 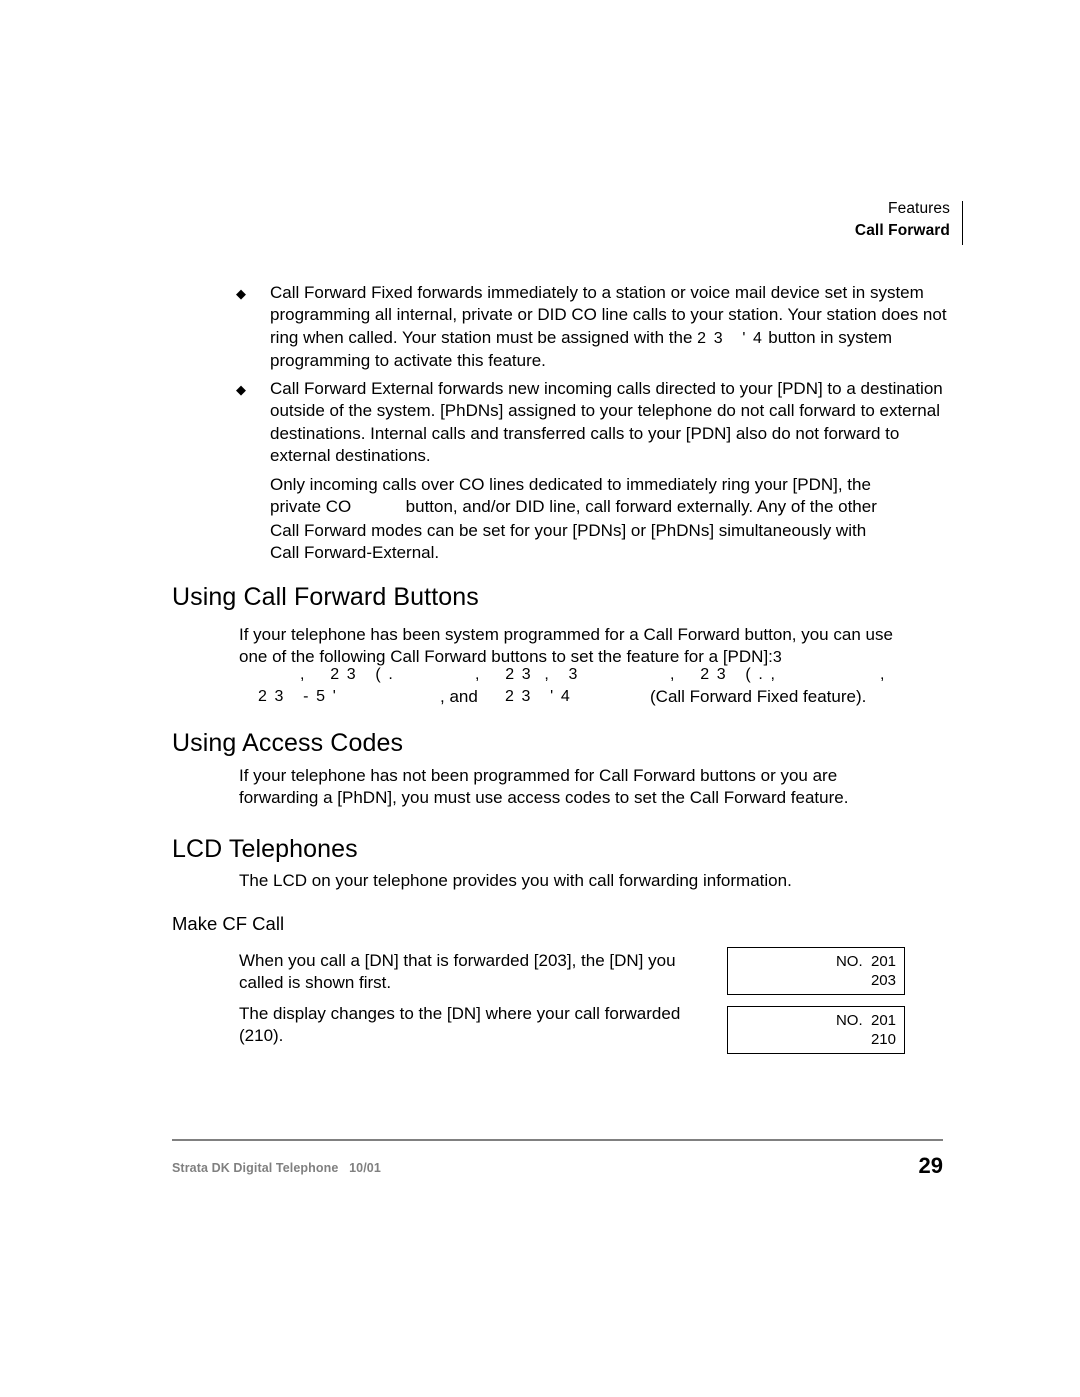 I want to click on cf-button-glyph-2: , 2 3 , 3, so click(x=527, y=674).